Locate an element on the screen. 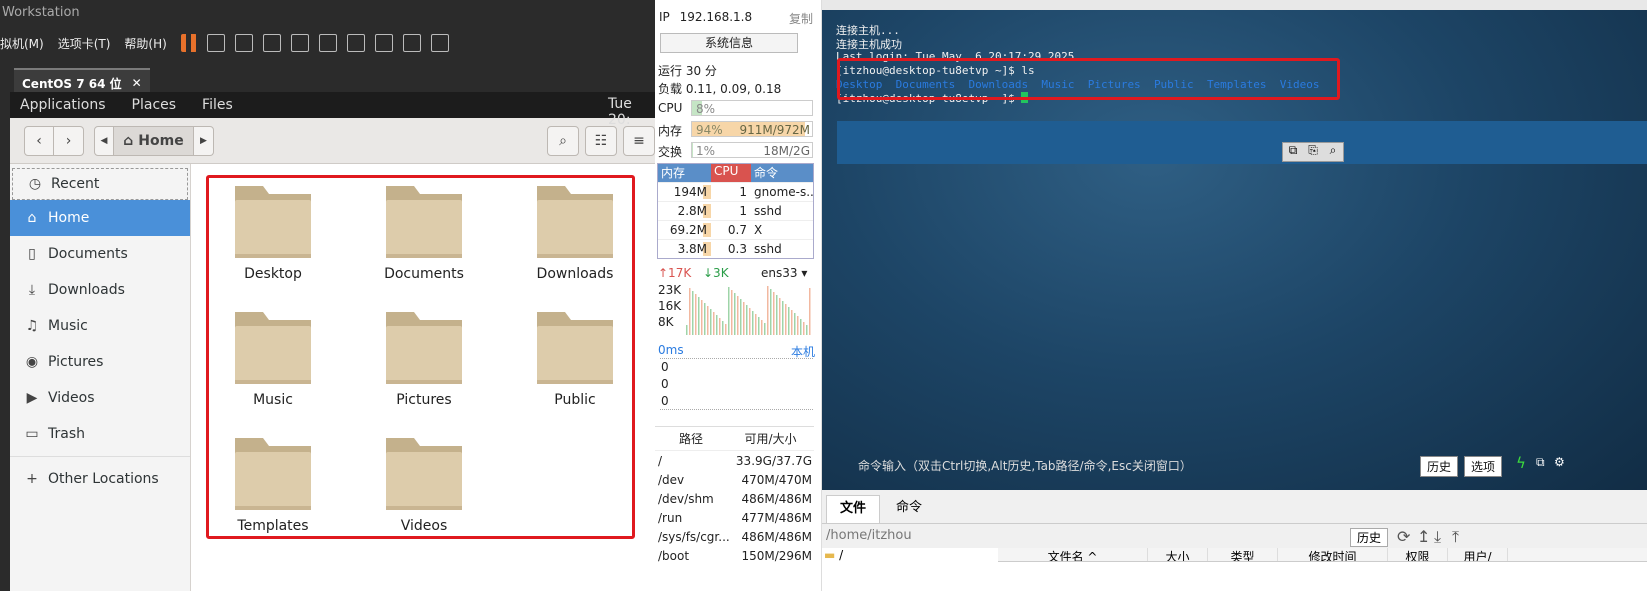  lightning-icon: ϟ is located at coordinates (1521, 463).